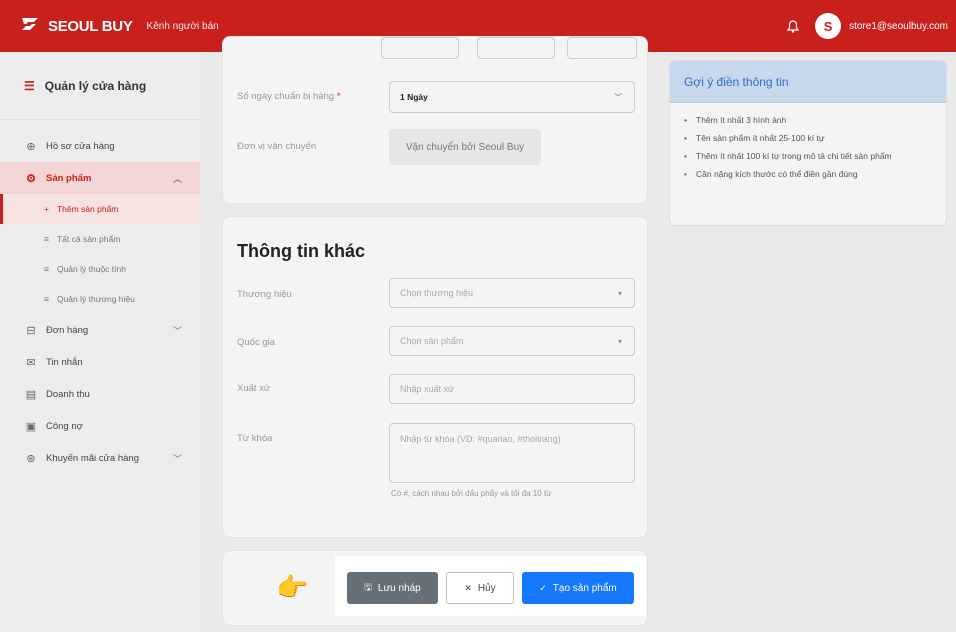 The image size is (956, 632). I want to click on pointing-hand-icon: 👉, so click(292, 587).